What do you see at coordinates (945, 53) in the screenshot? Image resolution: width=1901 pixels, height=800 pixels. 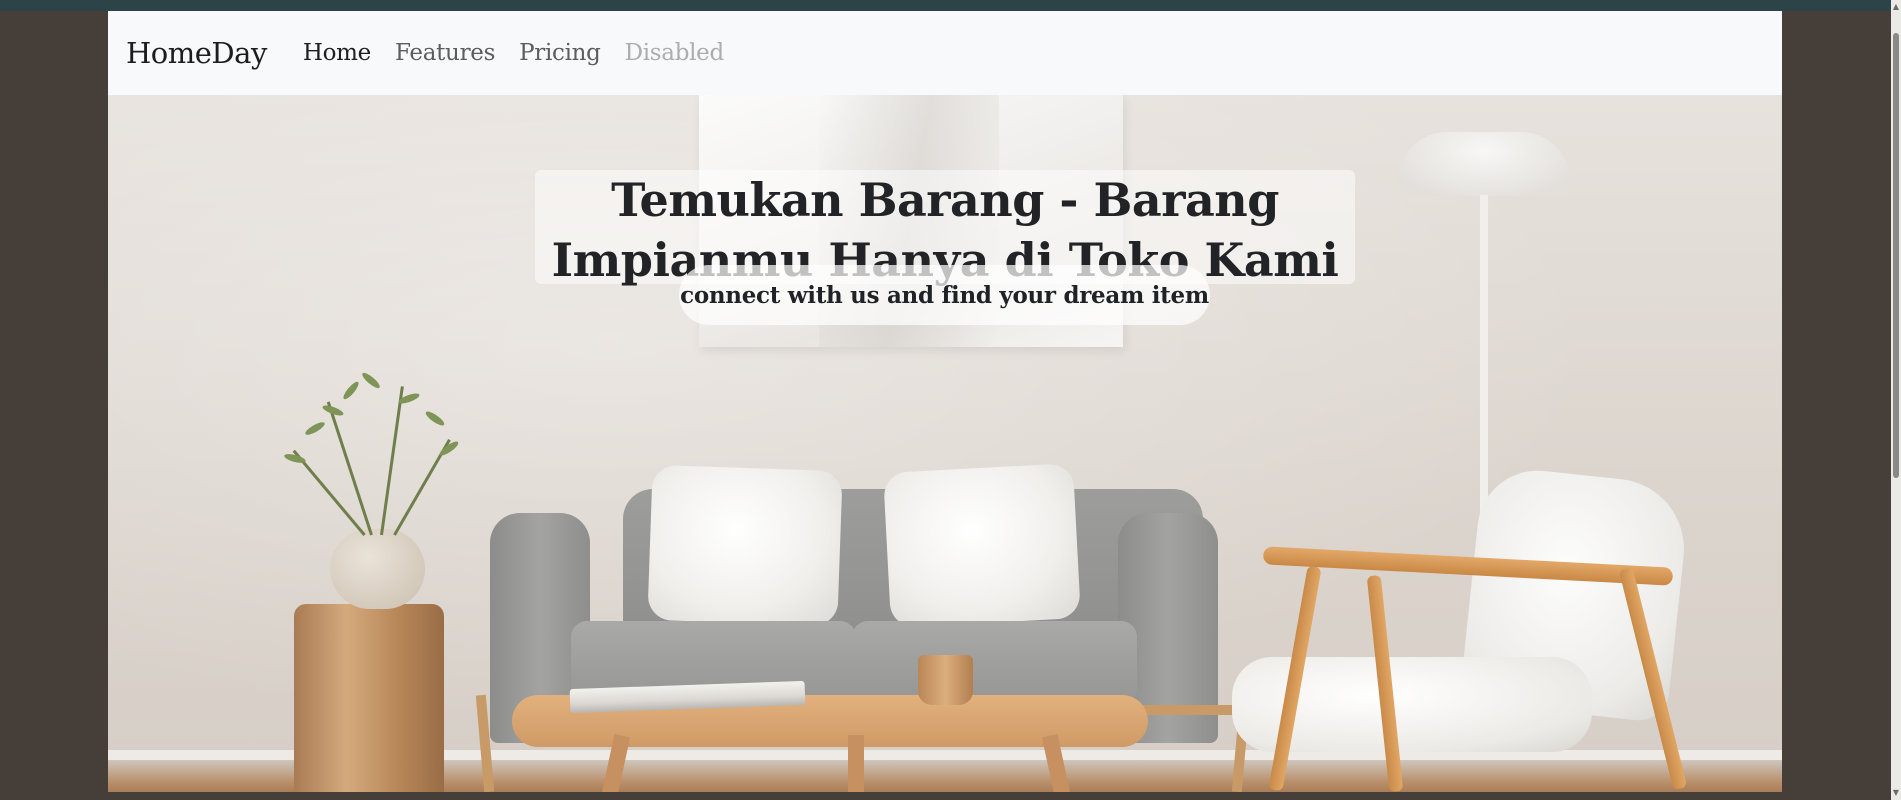 I see `navbar: HomeDay Home Features Pricing Disabled` at bounding box center [945, 53].